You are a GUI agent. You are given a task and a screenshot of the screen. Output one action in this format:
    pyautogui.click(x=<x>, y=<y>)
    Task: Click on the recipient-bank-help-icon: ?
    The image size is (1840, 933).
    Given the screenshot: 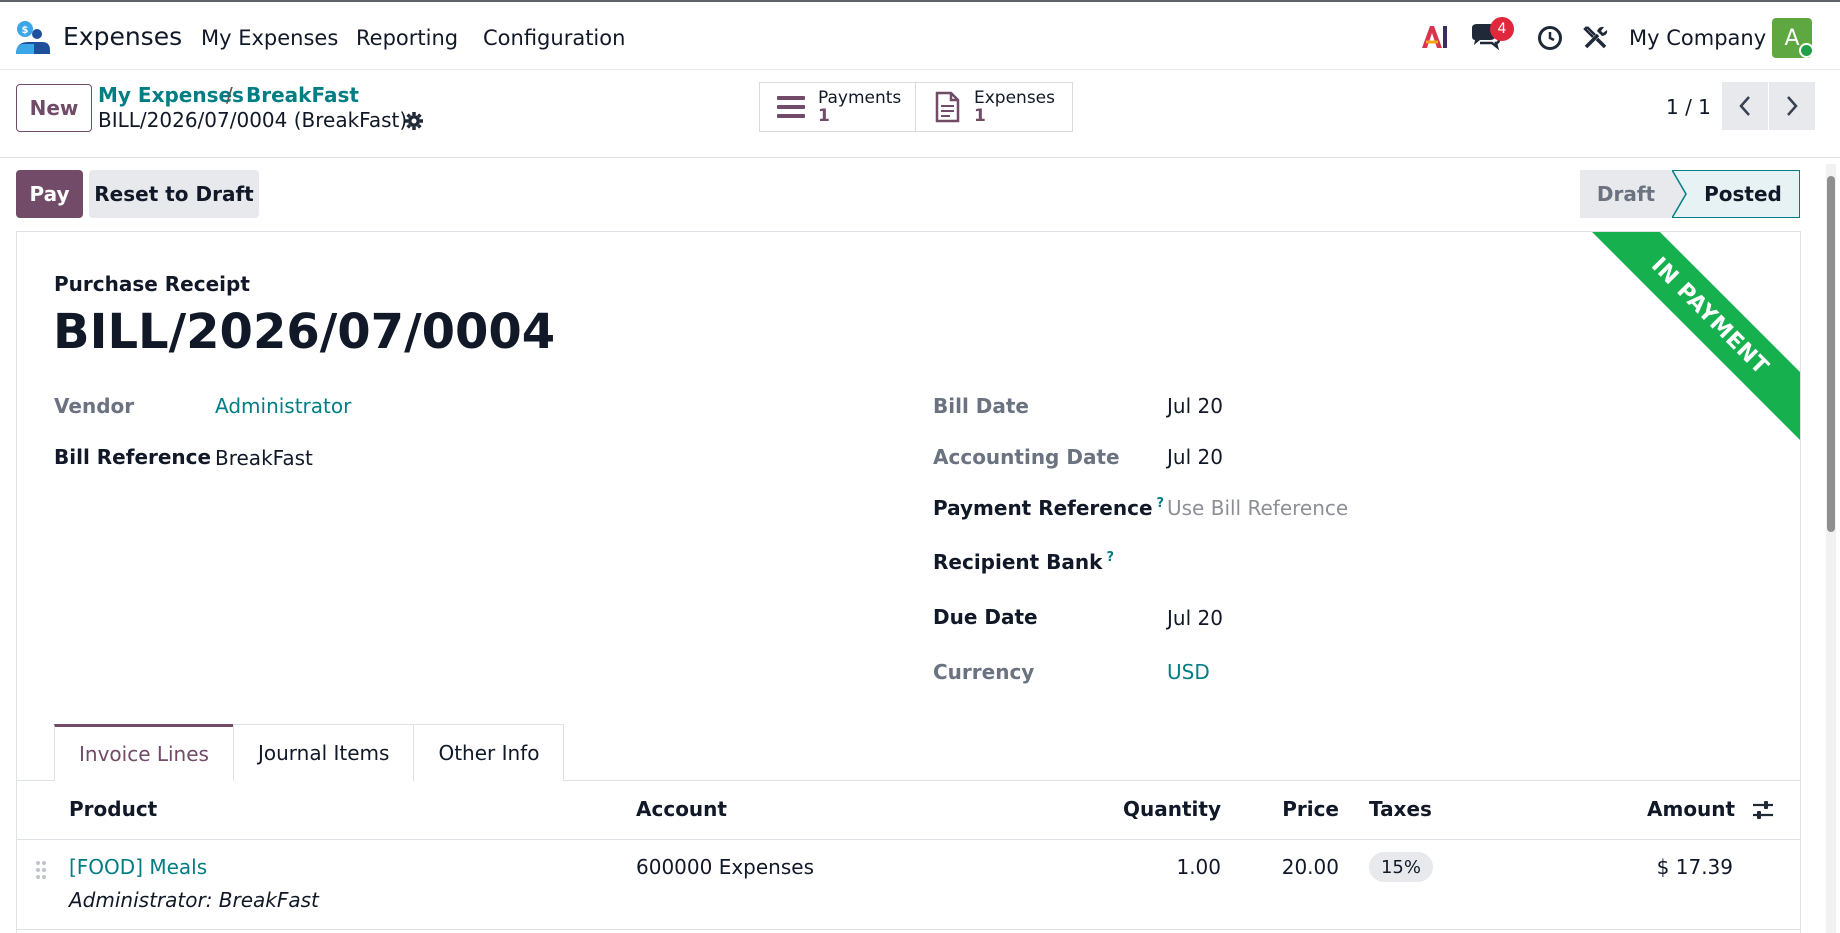 What is the action you would take?
    pyautogui.click(x=1110, y=557)
    